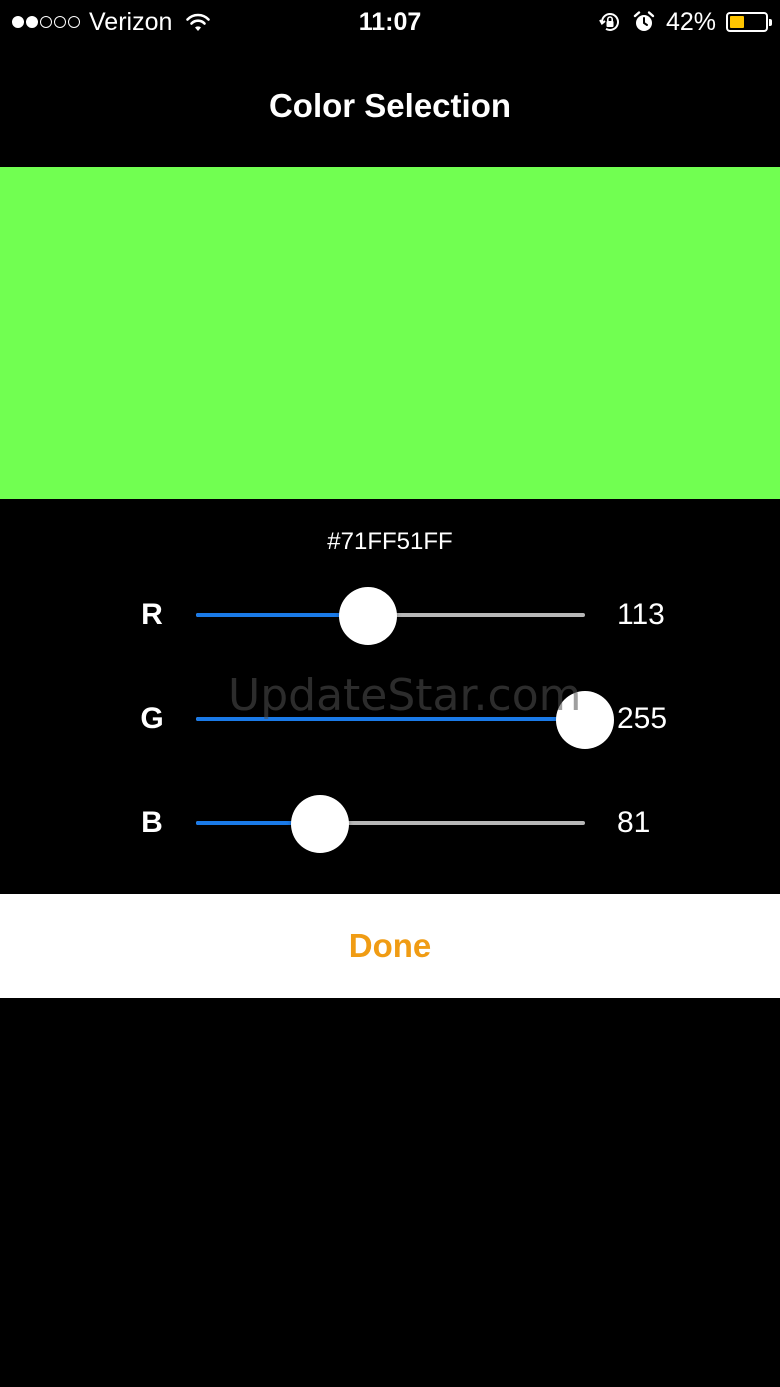 Image resolution: width=780 pixels, height=1387 pixels. I want to click on blue-slider-row: B 81, so click(390, 823).